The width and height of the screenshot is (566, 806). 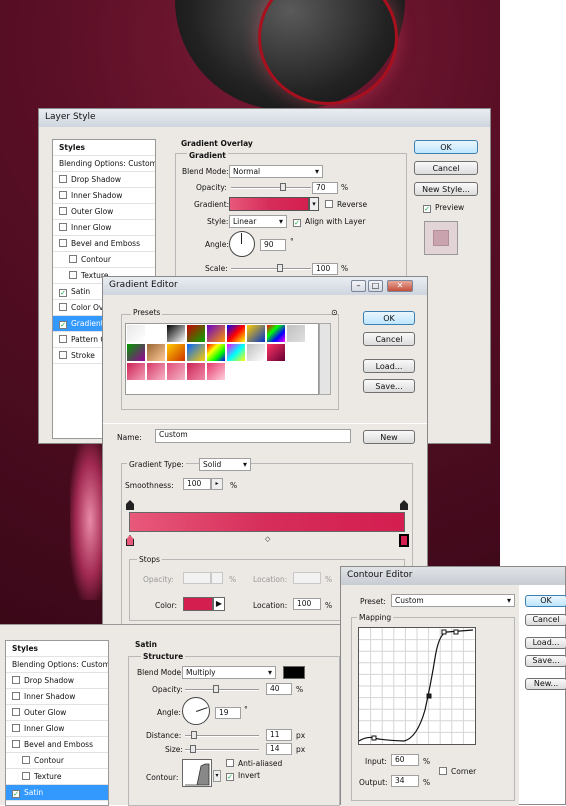 I want to click on distance-input: 11, so click(x=279, y=735).